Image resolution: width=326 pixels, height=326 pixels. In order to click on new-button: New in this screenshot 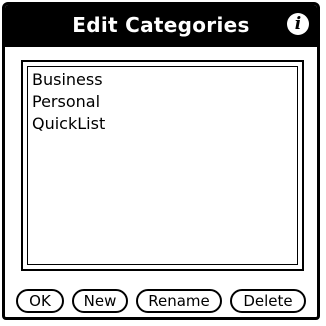, I will do `click(100, 301)`.